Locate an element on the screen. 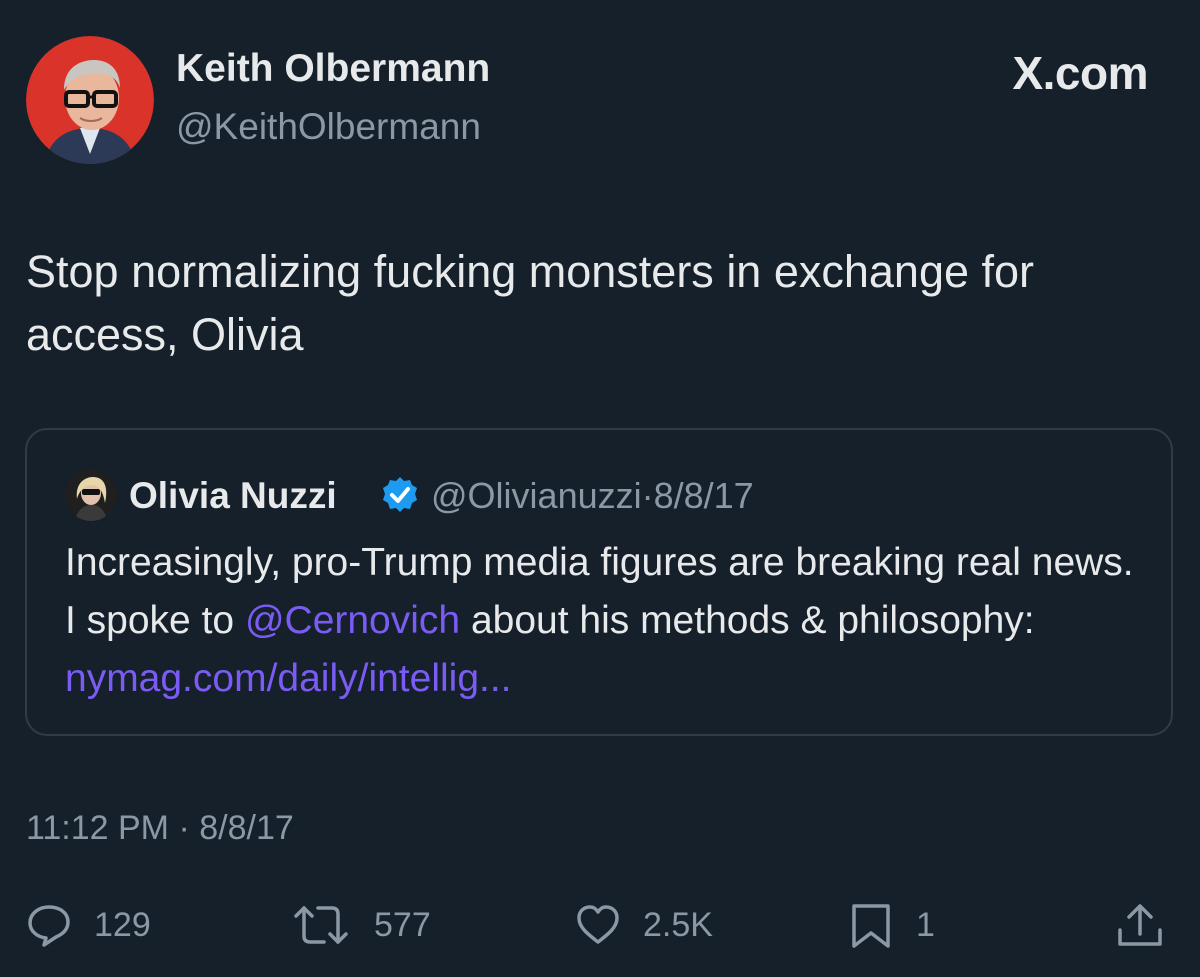  heart-icon is located at coordinates (598, 924).